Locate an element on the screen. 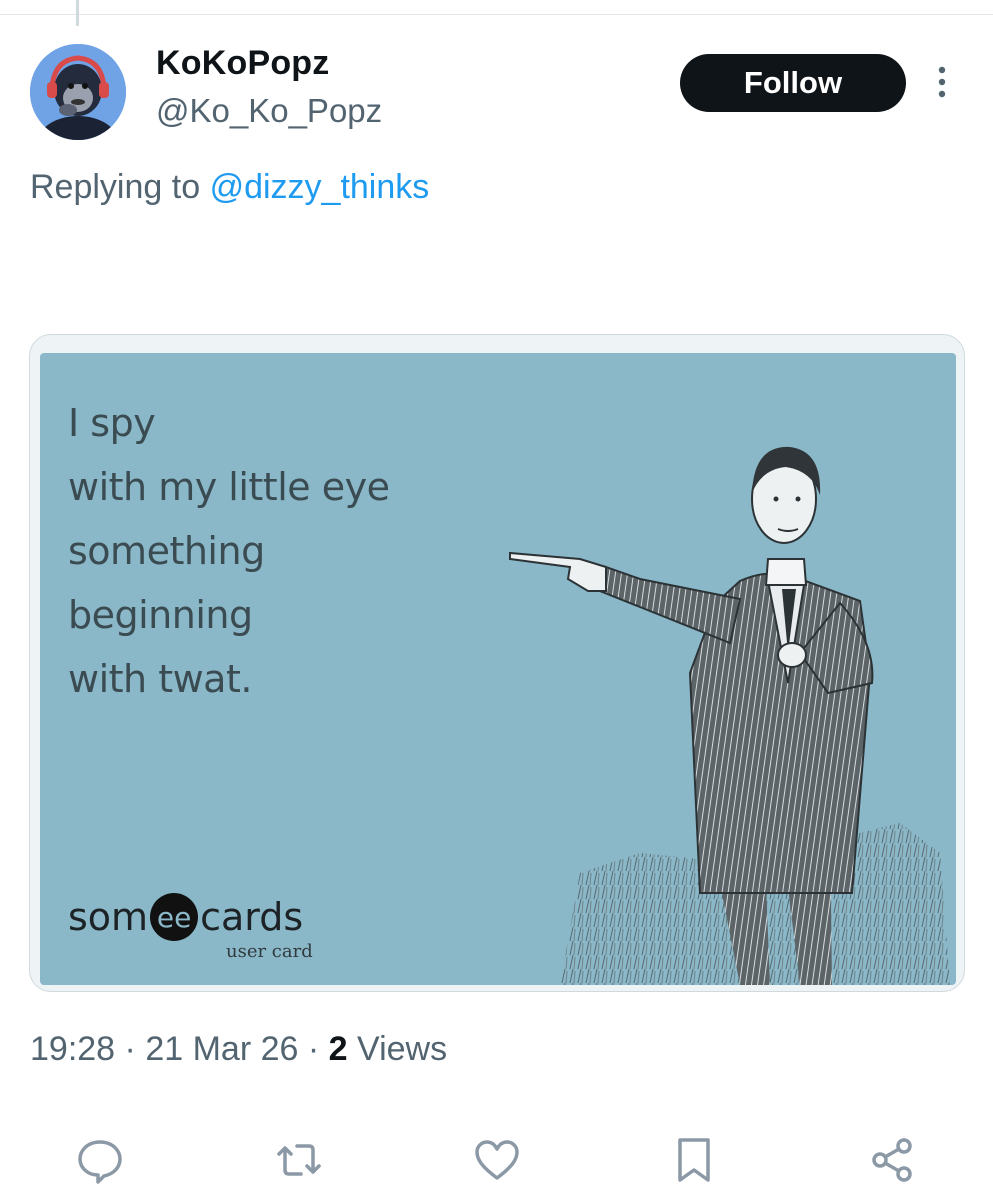  brand-right: cards is located at coordinates (252, 917).